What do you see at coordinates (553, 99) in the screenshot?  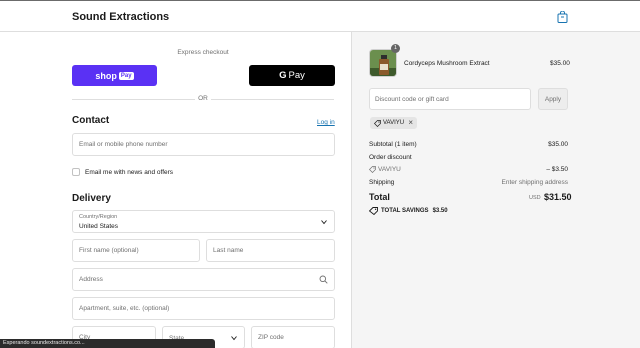 I see `apply-button: Apply` at bounding box center [553, 99].